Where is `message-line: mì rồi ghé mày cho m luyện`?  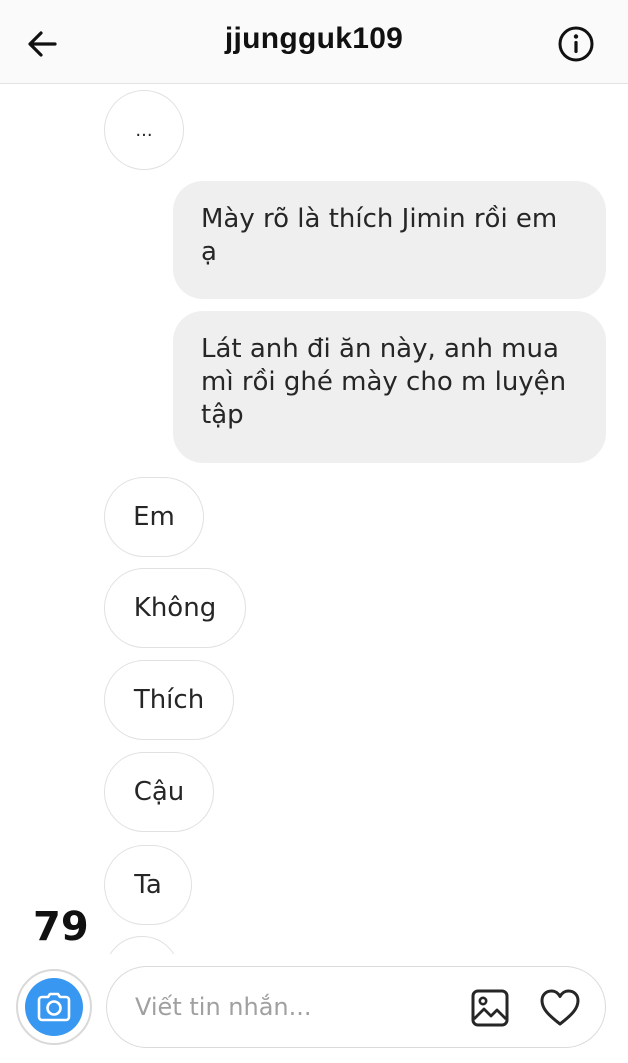 message-line: mì rồi ghé mày cho m luyện is located at coordinates (384, 382).